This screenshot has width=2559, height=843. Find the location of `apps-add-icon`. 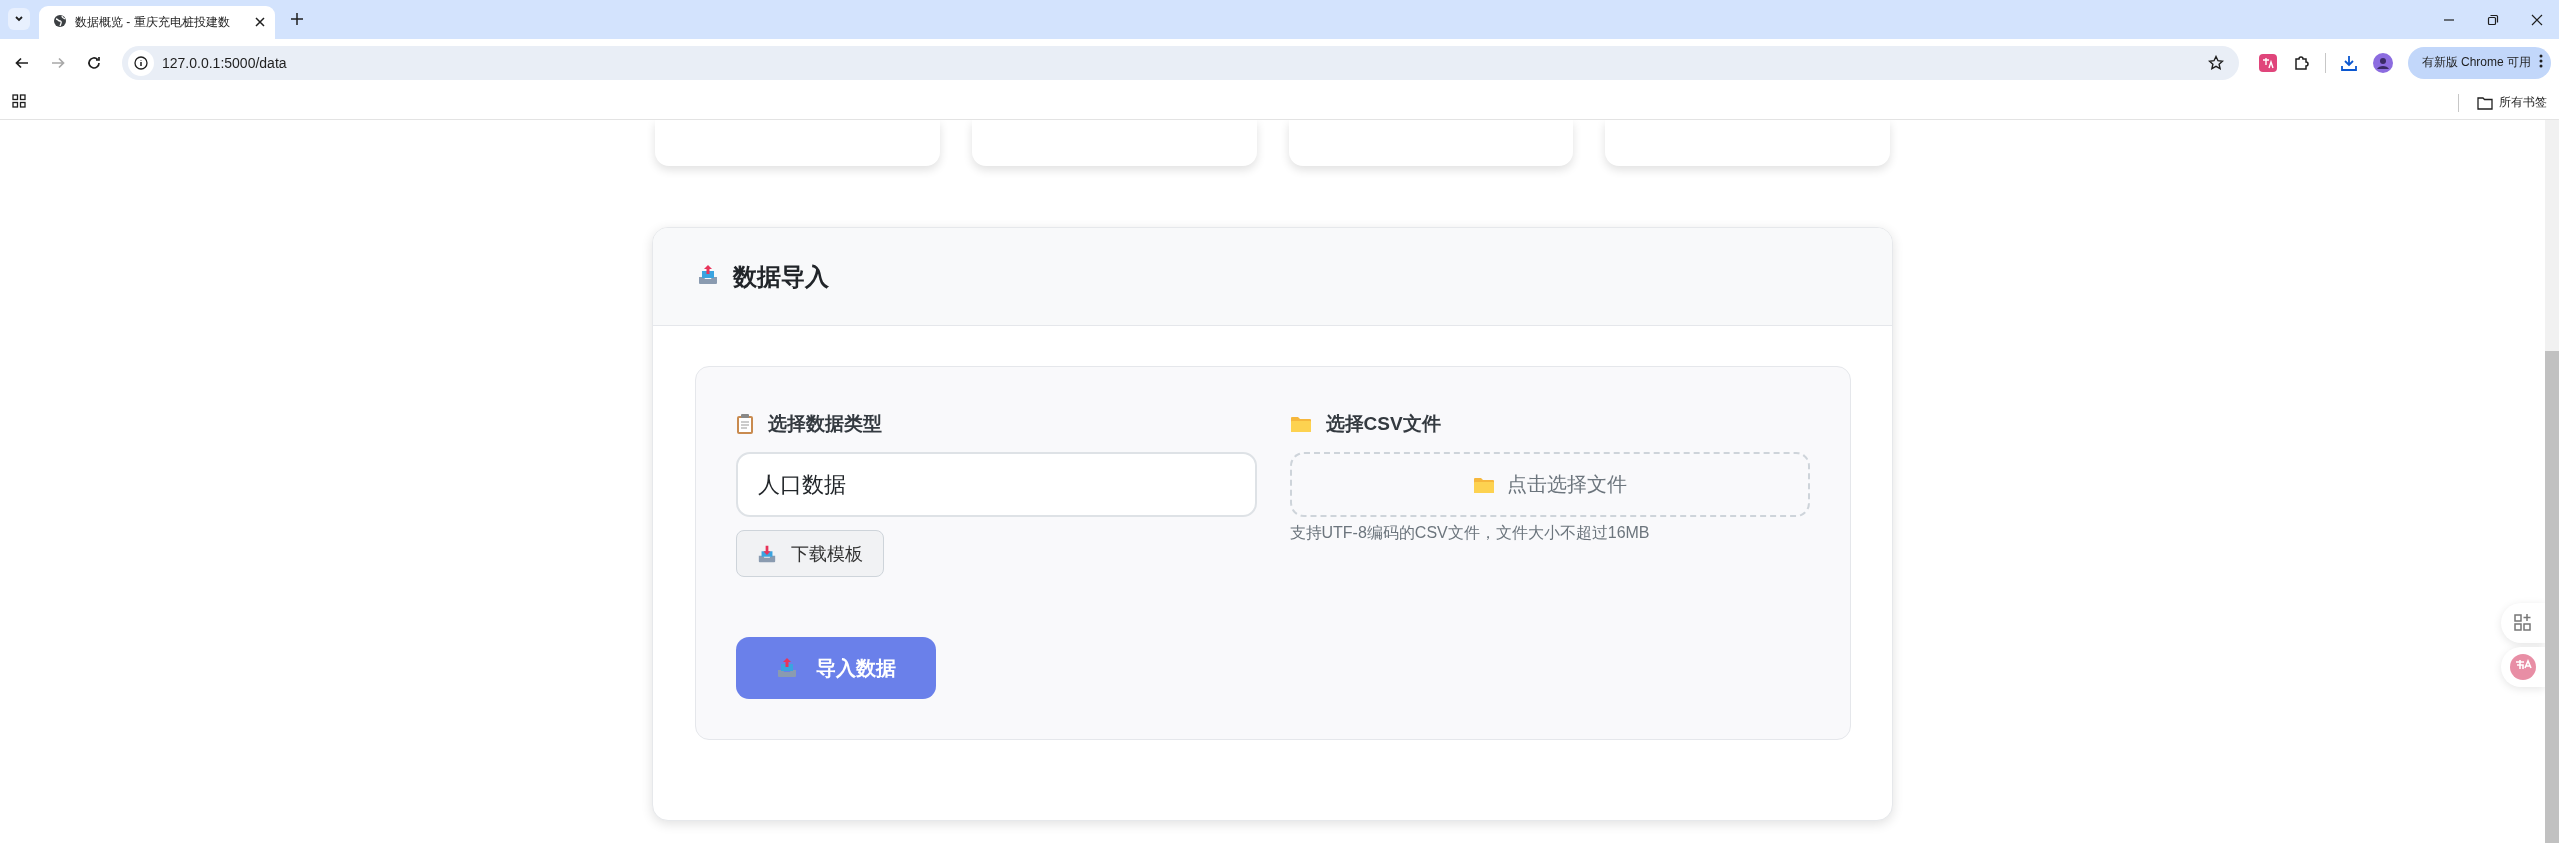

apps-add-icon is located at coordinates (2523, 623).